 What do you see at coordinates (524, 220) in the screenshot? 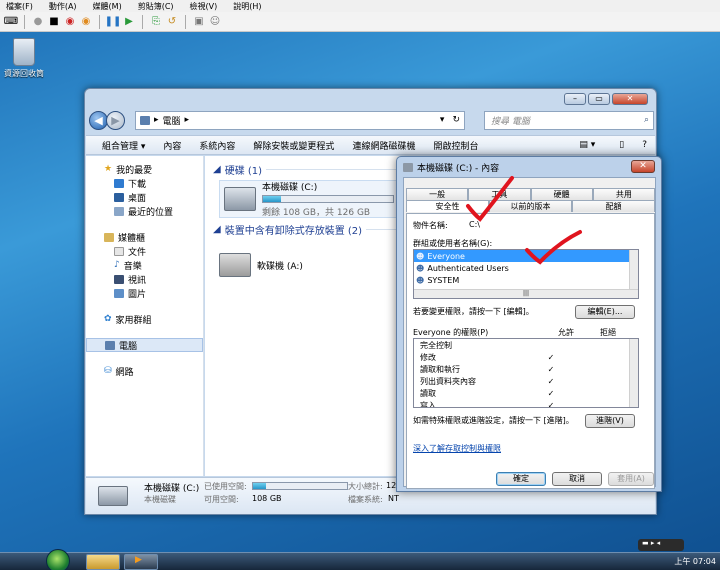
I see `annotation-overlay` at bounding box center [524, 220].